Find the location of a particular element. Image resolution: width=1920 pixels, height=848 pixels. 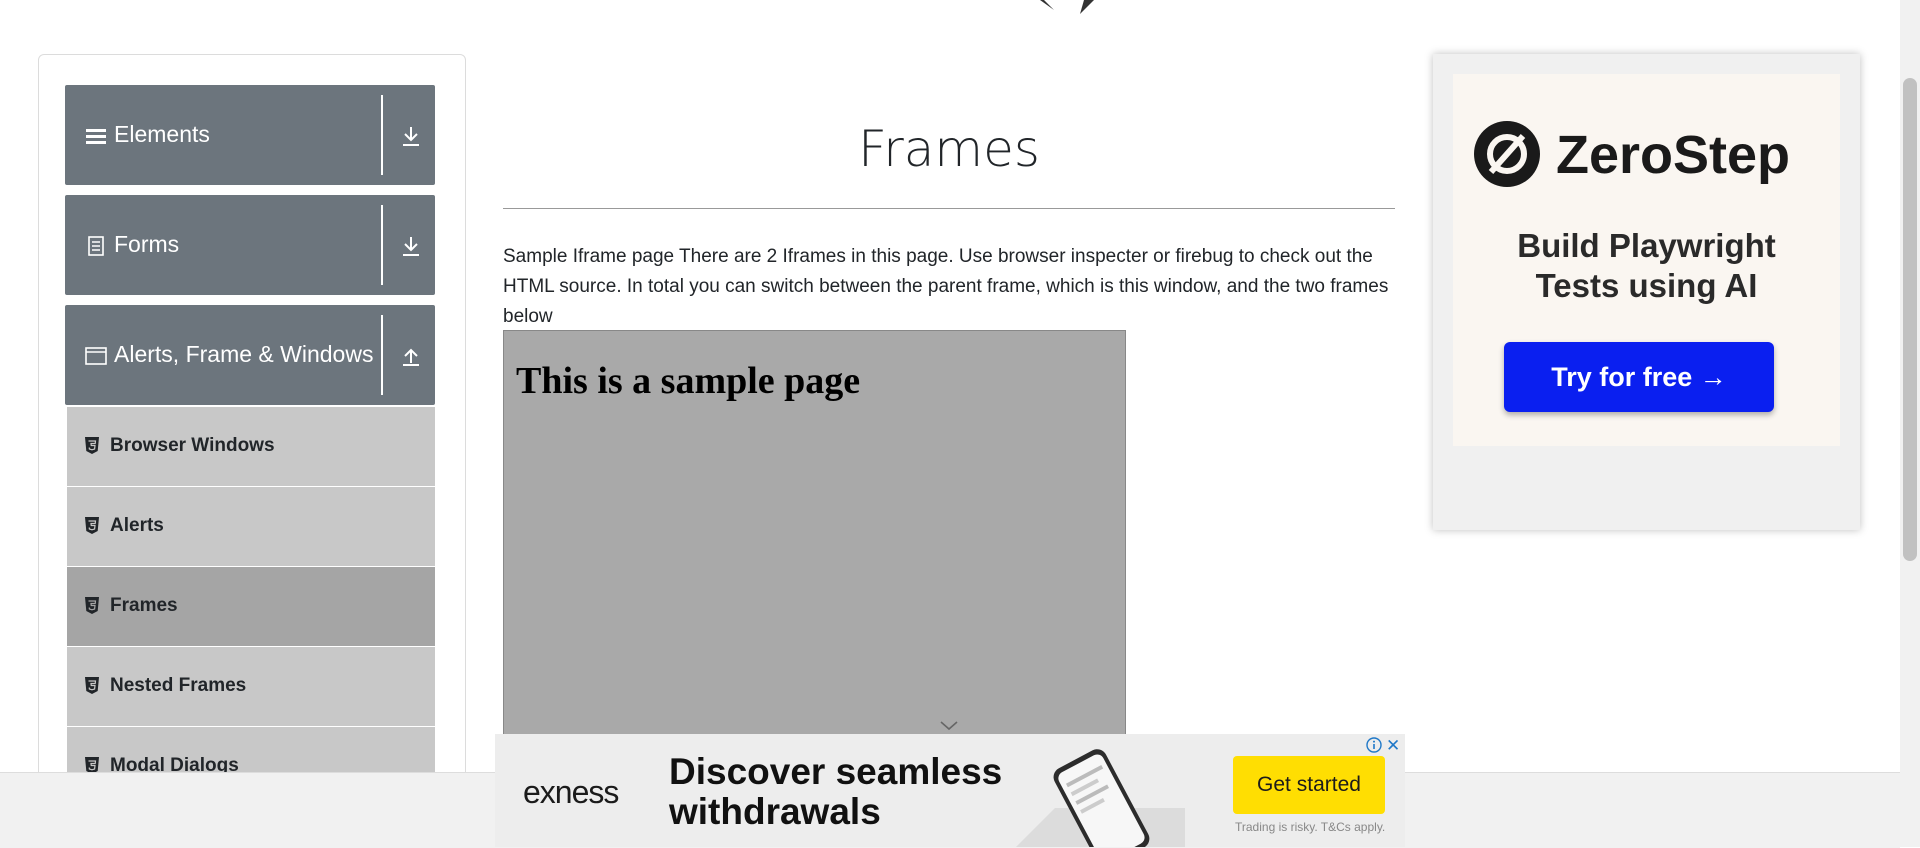

ad-tagline-line1: Build Playwright is located at coordinates (1646, 245).